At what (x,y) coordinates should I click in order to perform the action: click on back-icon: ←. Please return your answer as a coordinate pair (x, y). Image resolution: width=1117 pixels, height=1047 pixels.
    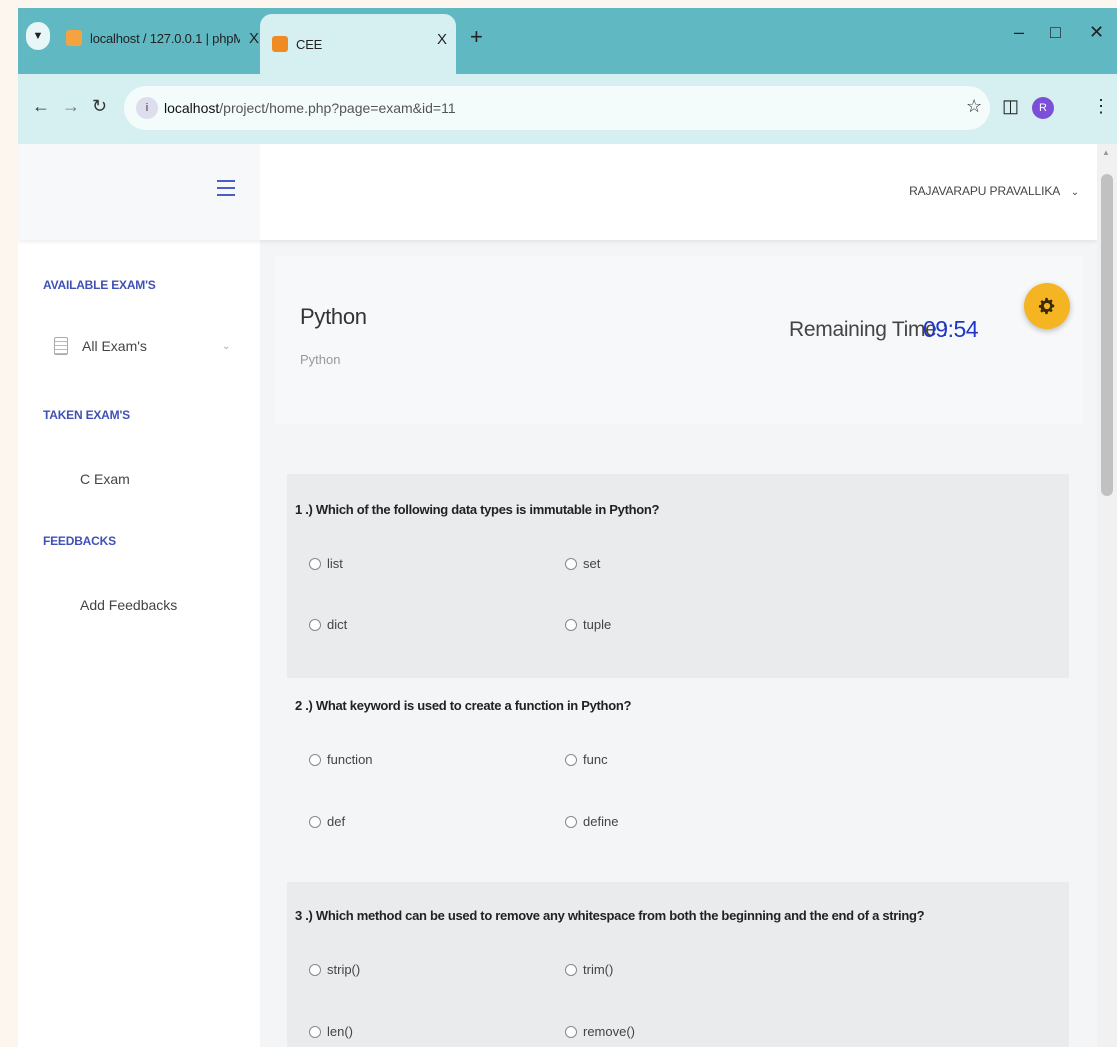
    Looking at the image, I should click on (41, 106).